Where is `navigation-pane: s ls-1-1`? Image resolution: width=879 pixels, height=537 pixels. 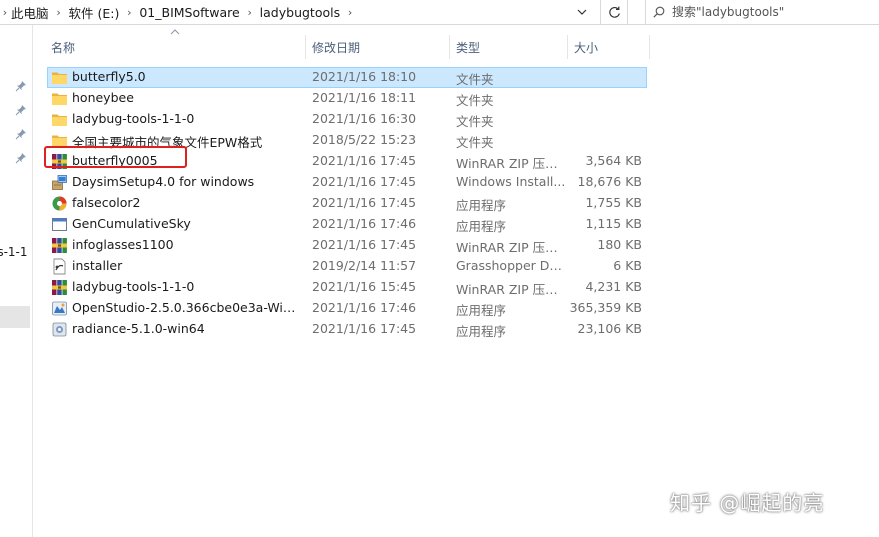
navigation-pane: s ls-1-1 is located at coordinates (16, 281).